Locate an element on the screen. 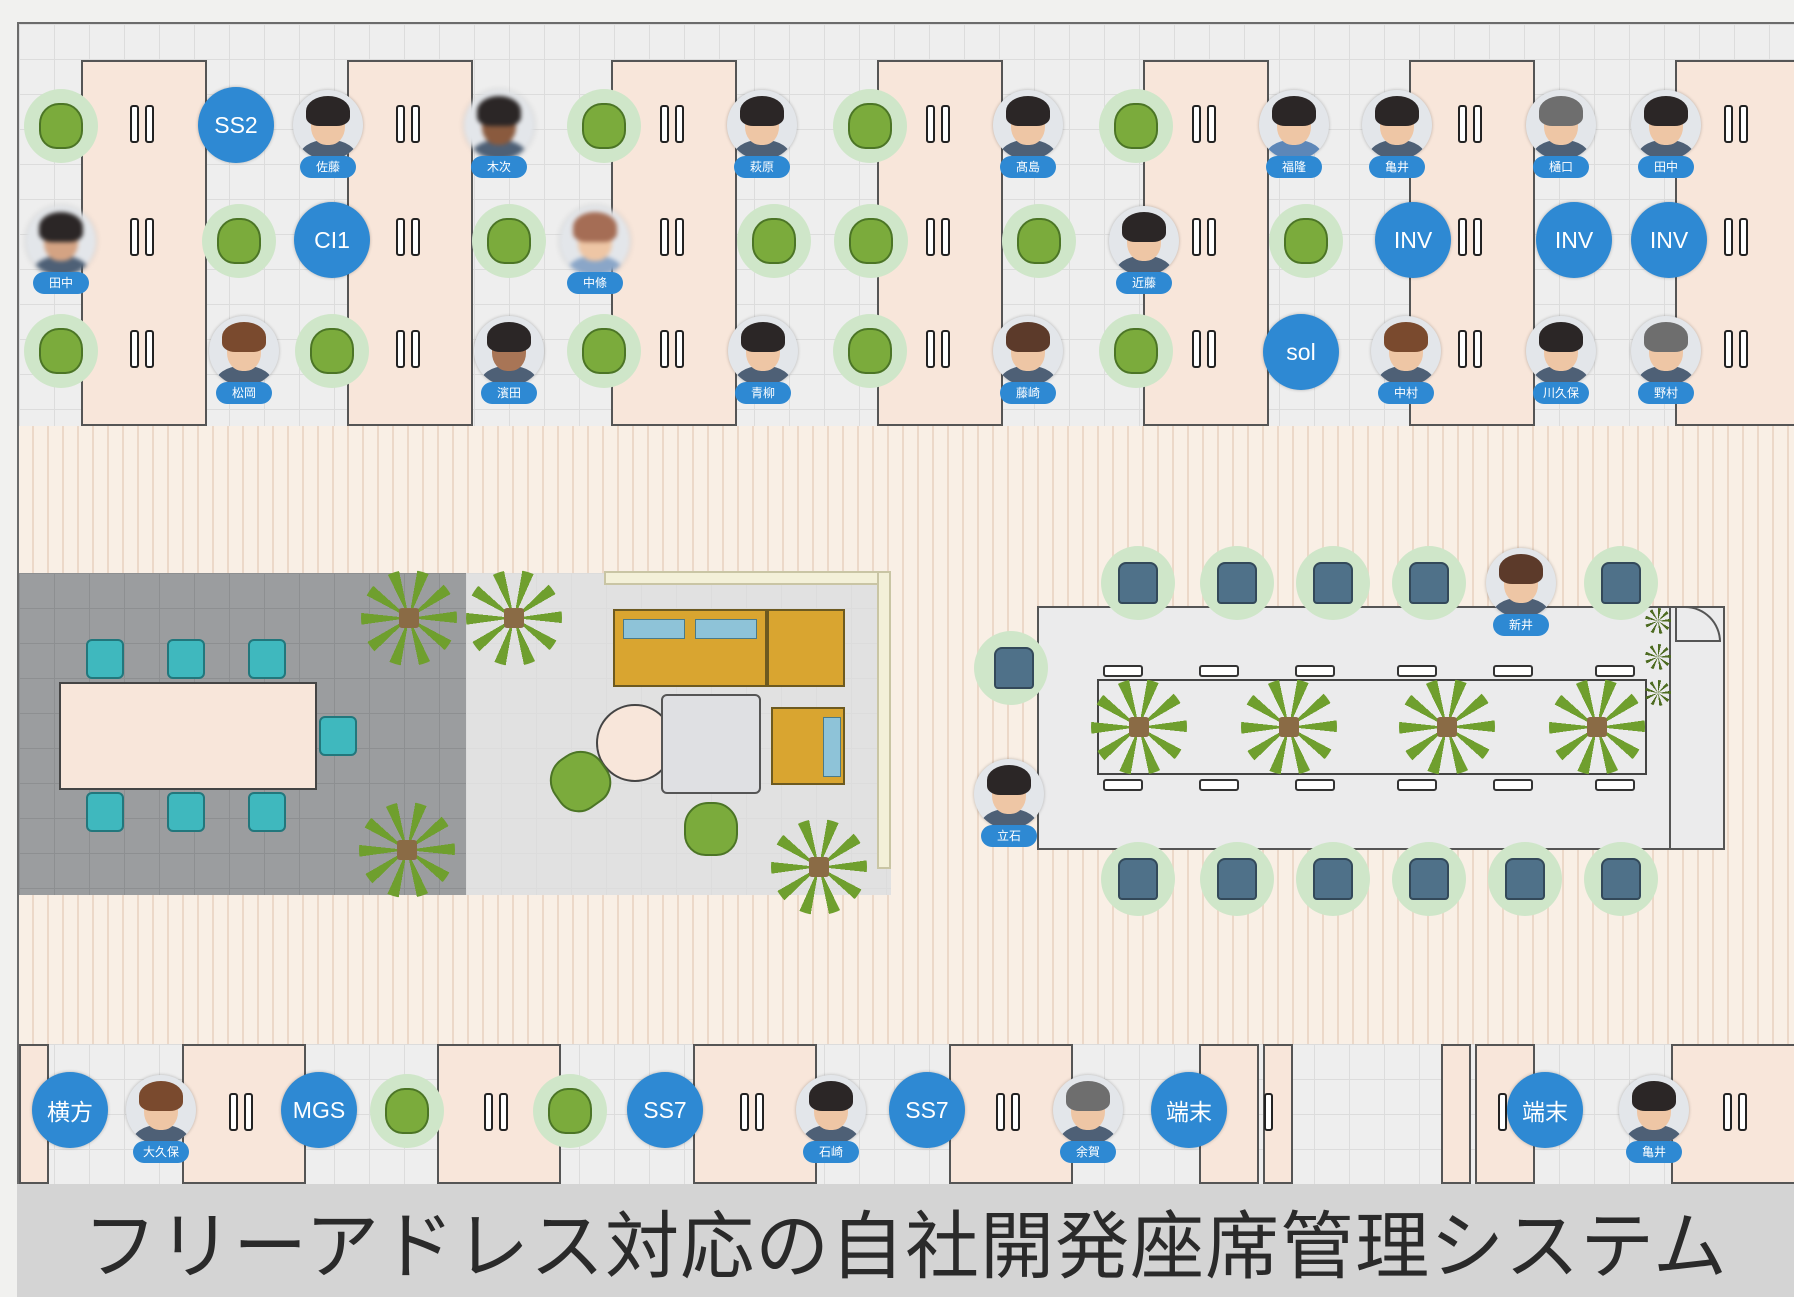 This screenshot has width=1794, height=1297. occupant-name-tag: 佐藤 is located at coordinates (328, 167).